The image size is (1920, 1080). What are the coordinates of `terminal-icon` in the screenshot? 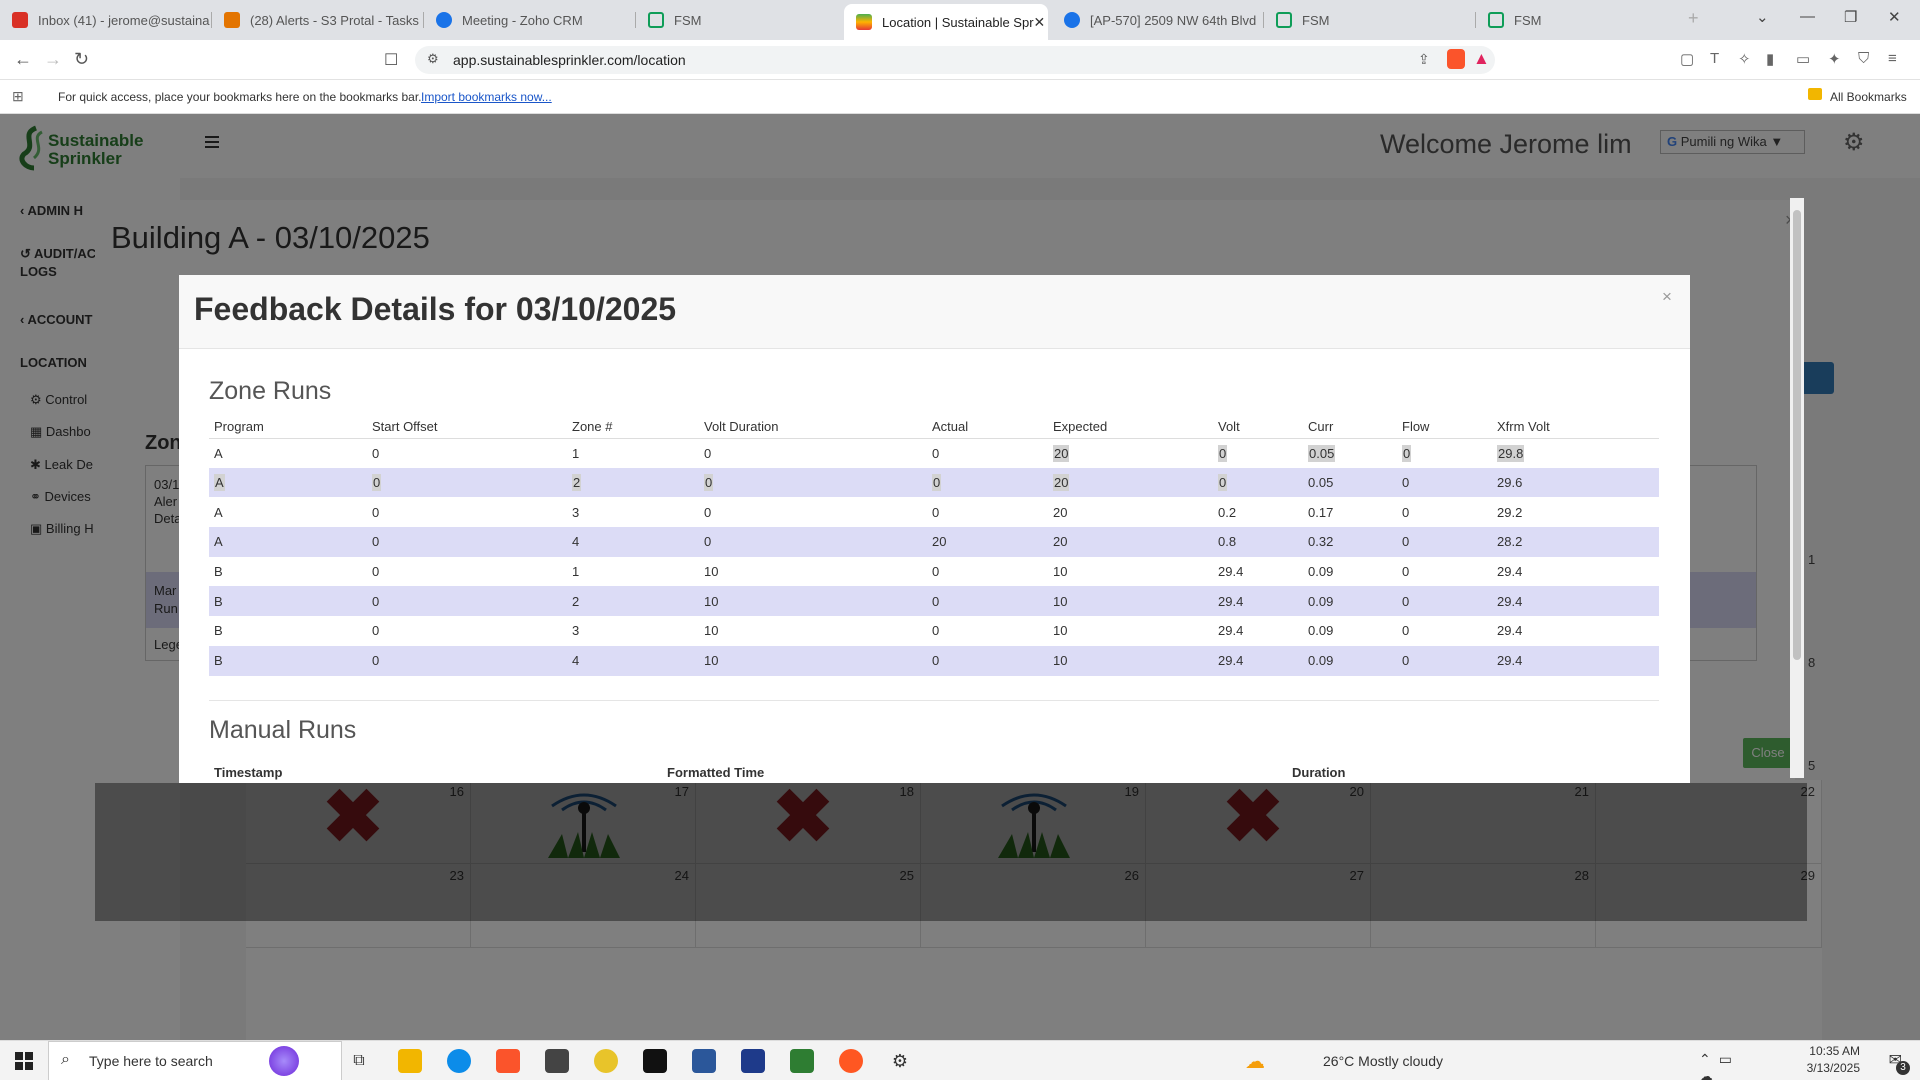 It's located at (557, 1061).